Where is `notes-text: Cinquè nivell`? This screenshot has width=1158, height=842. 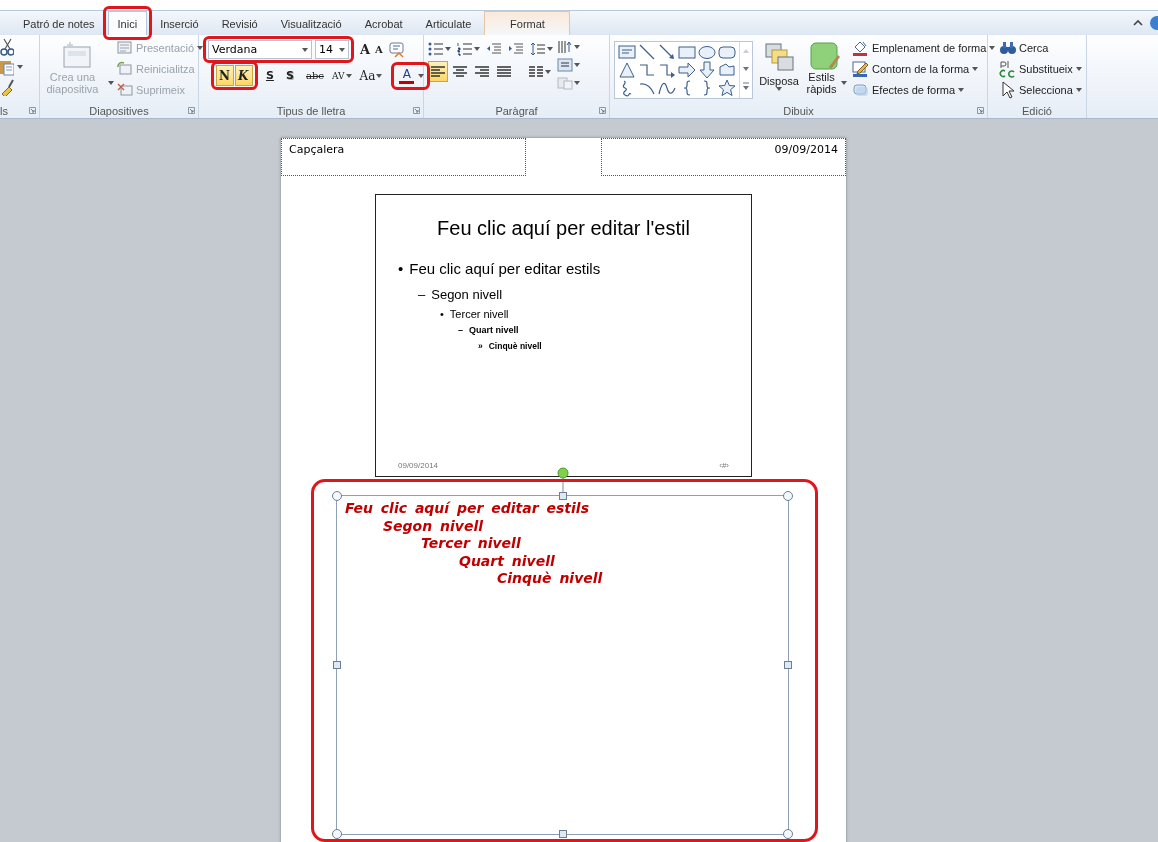 notes-text: Cinquè nivell is located at coordinates (550, 579).